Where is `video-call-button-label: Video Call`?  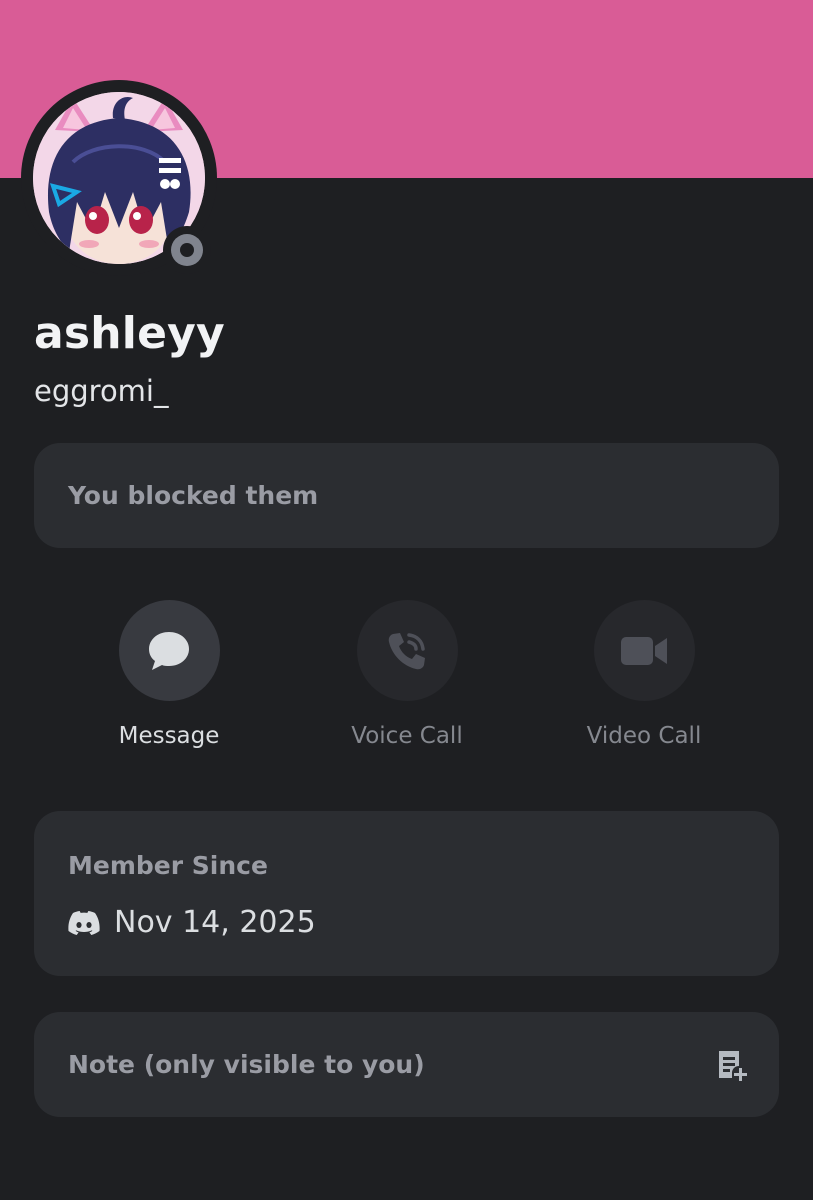 video-call-button-label: Video Call is located at coordinates (644, 736).